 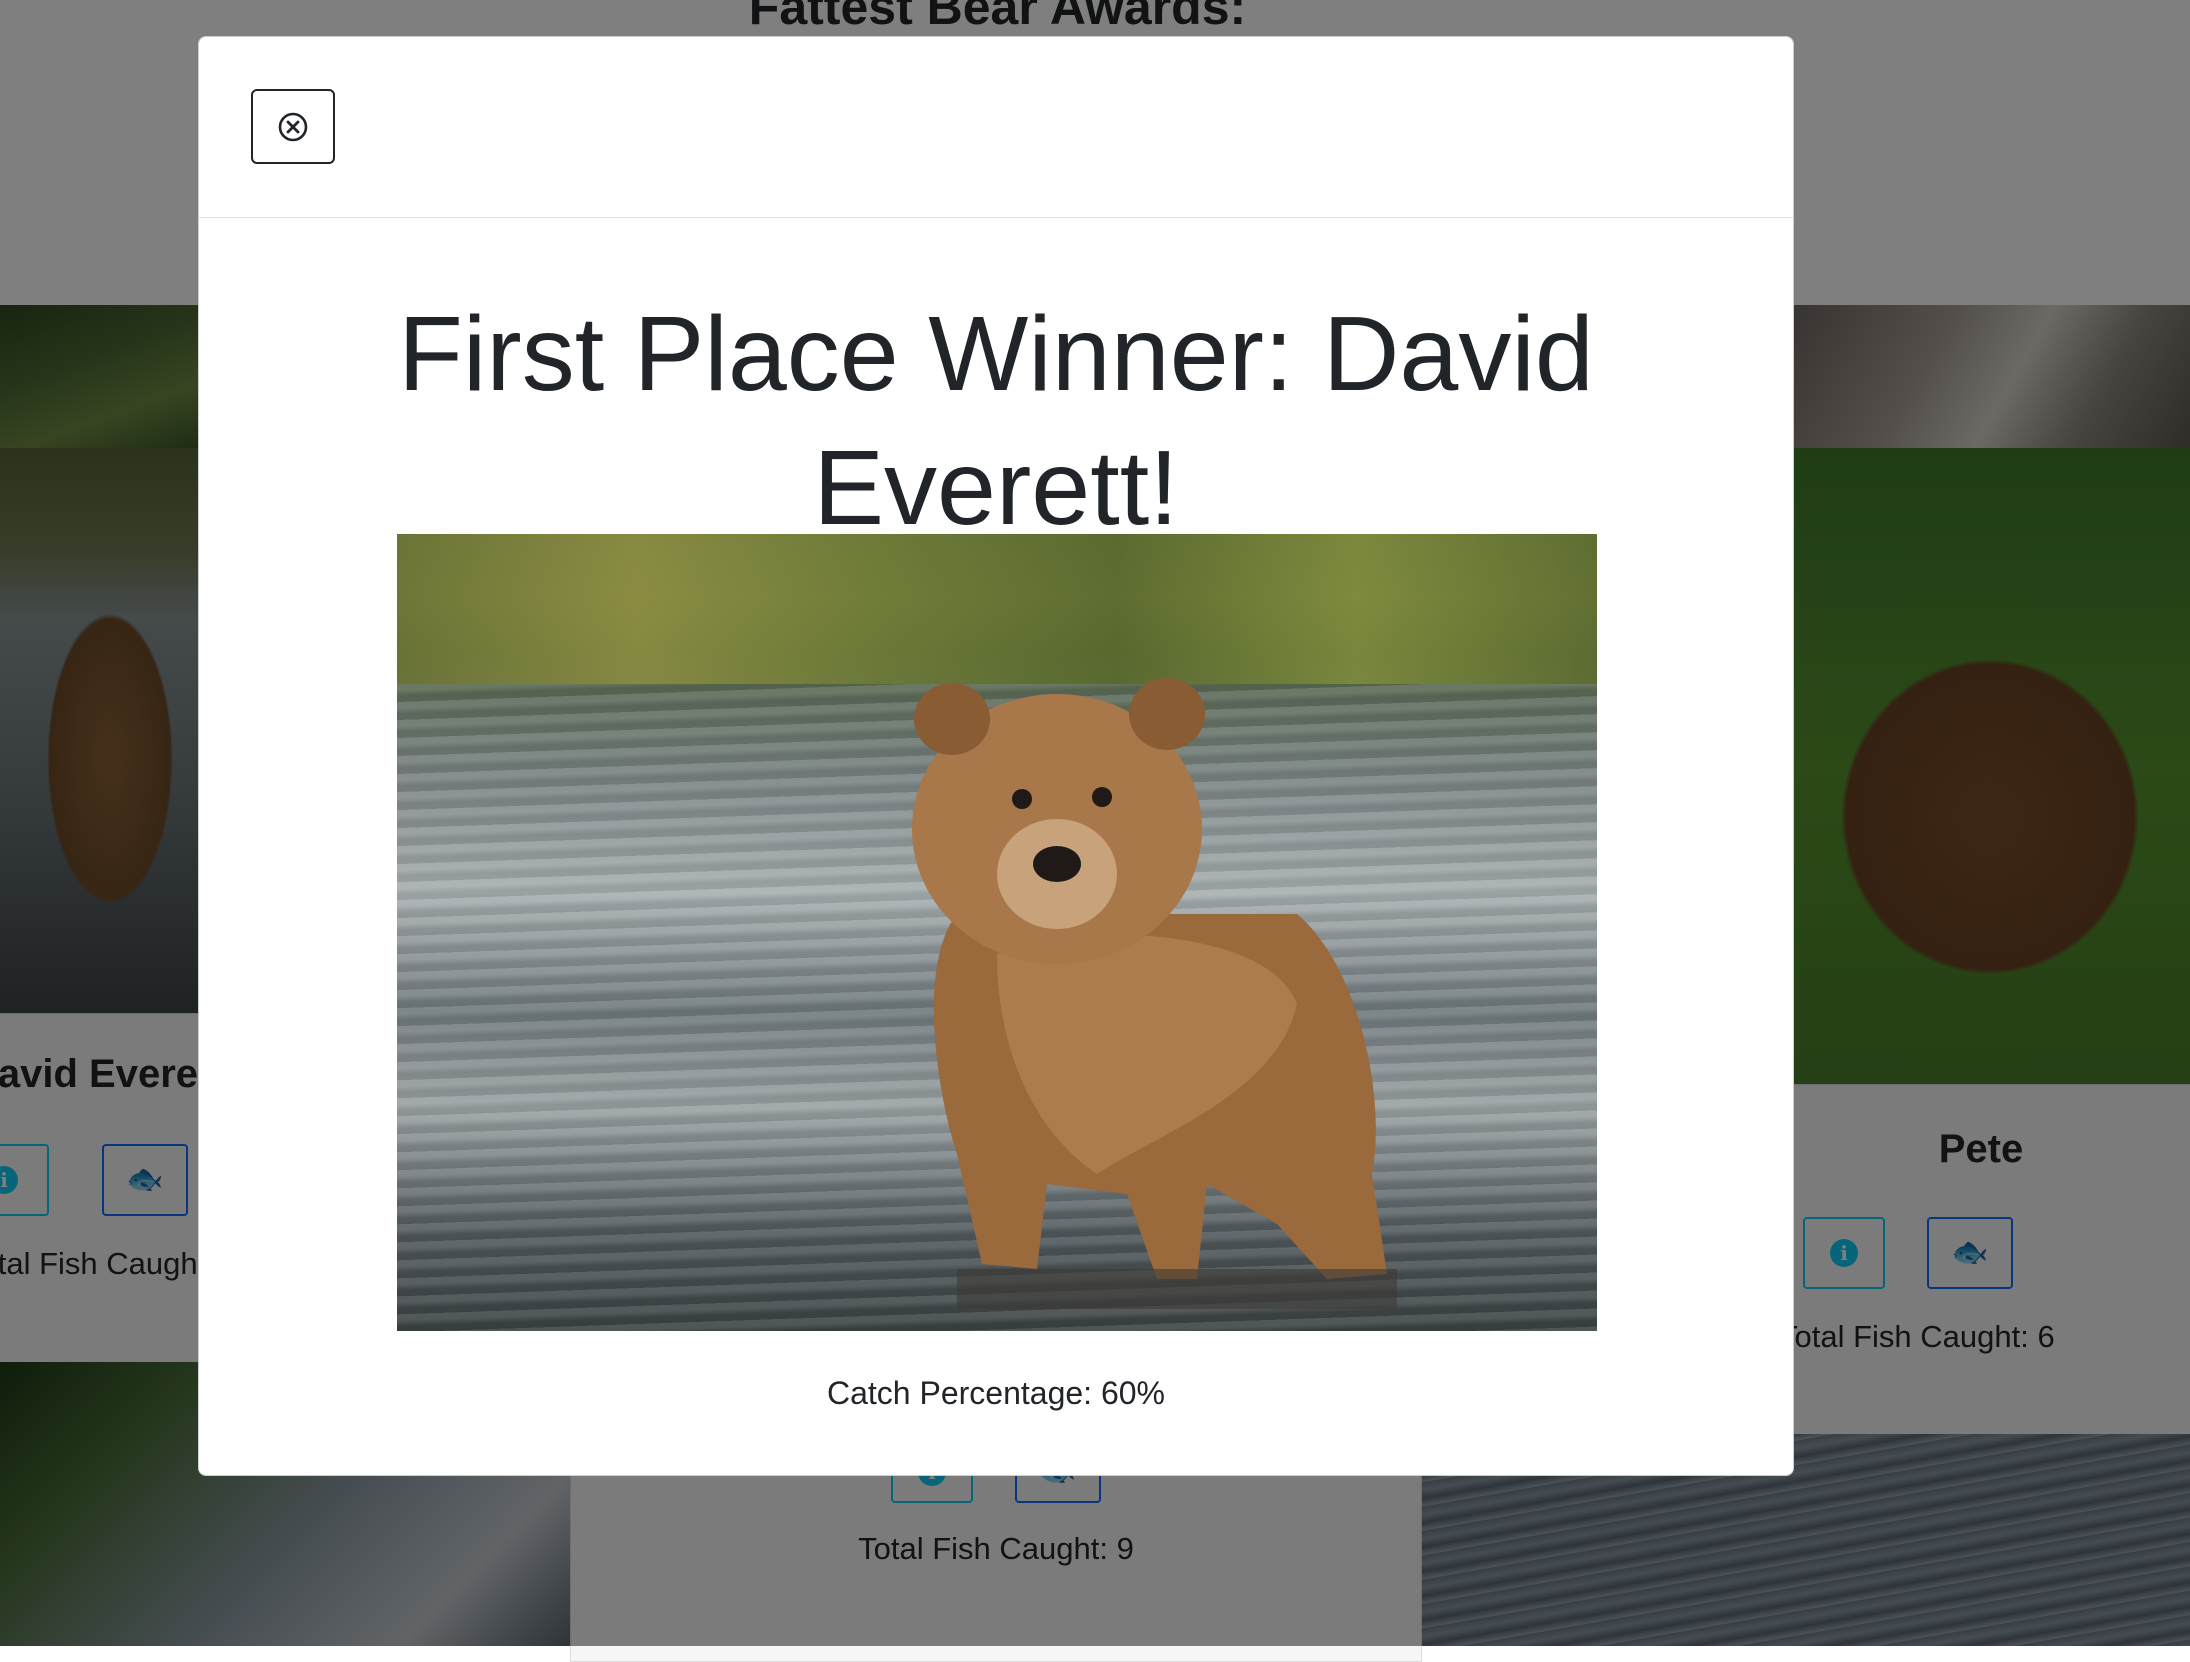 I want to click on close-button, so click(x=293, y=126).